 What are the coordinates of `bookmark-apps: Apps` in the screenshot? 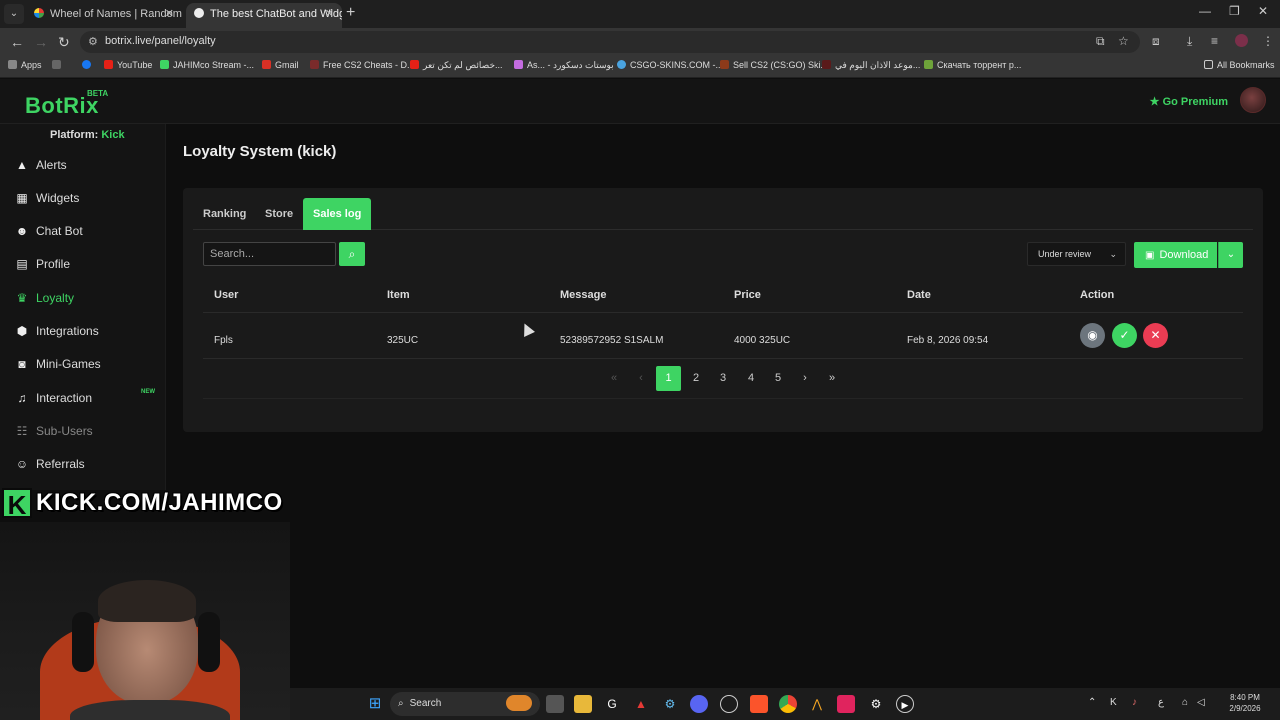 It's located at (25, 65).